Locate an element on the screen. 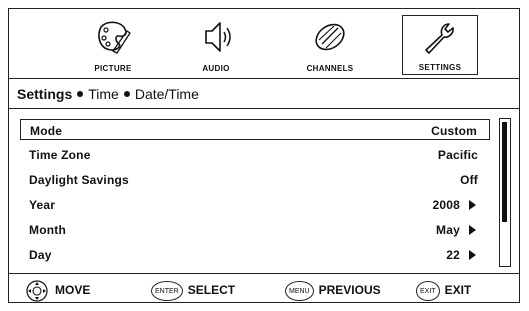  tab-audio: AUDIO is located at coordinates (216, 45).